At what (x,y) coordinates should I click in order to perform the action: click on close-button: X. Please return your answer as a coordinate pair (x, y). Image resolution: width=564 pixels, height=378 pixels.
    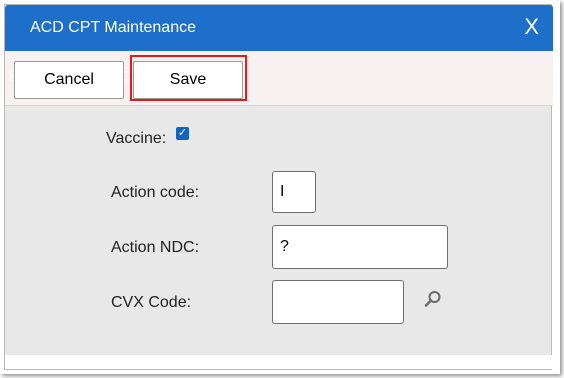
    Looking at the image, I should click on (531, 27).